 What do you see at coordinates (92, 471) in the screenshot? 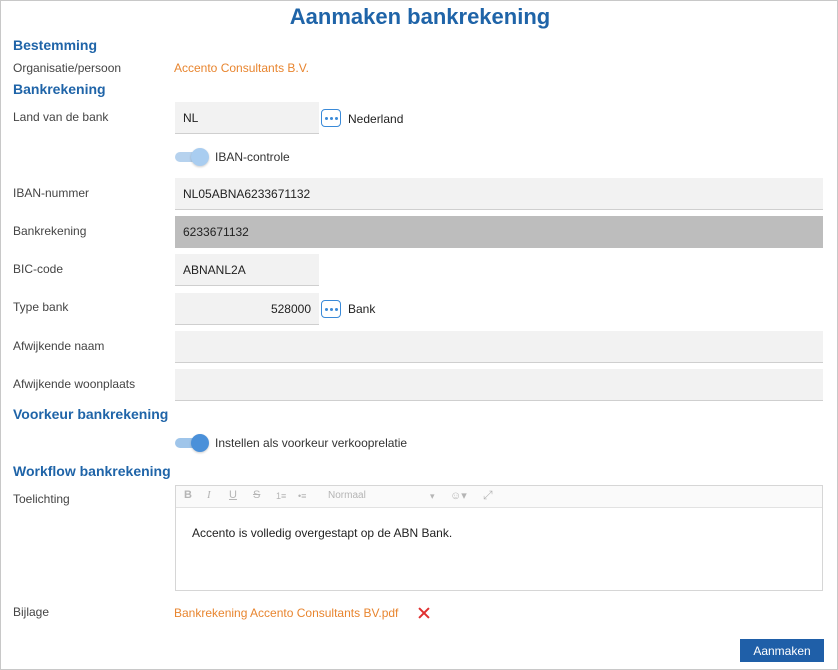
I see `section-workflow-heading: Workflow bankrekening` at bounding box center [92, 471].